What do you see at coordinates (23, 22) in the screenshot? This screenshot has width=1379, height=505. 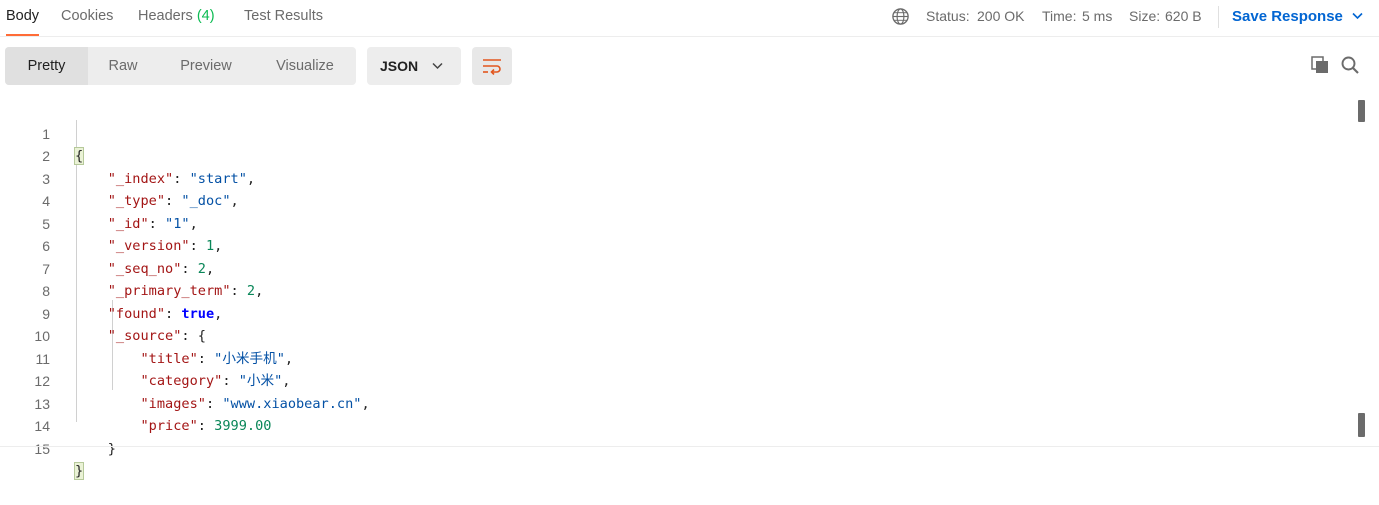 I see `tab-body: Body` at bounding box center [23, 22].